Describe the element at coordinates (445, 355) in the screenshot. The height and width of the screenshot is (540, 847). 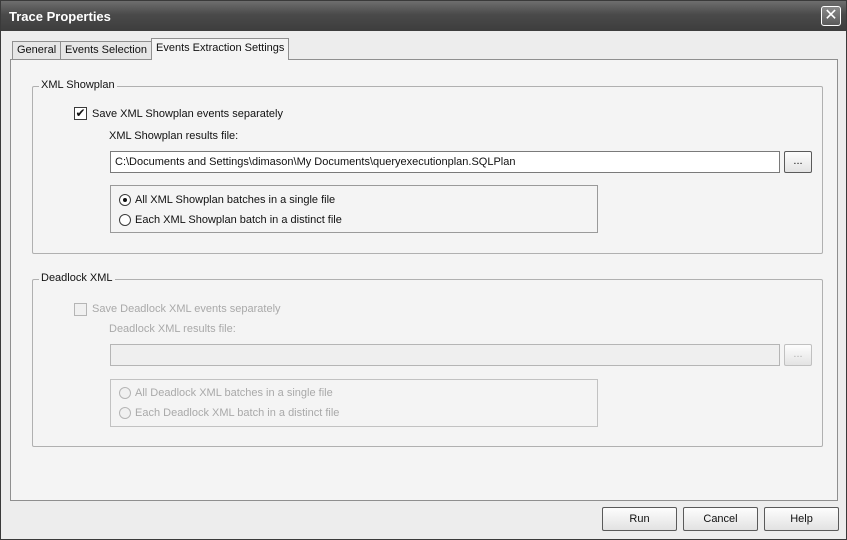
I see `deadlock-xml-results-file-input` at that location.